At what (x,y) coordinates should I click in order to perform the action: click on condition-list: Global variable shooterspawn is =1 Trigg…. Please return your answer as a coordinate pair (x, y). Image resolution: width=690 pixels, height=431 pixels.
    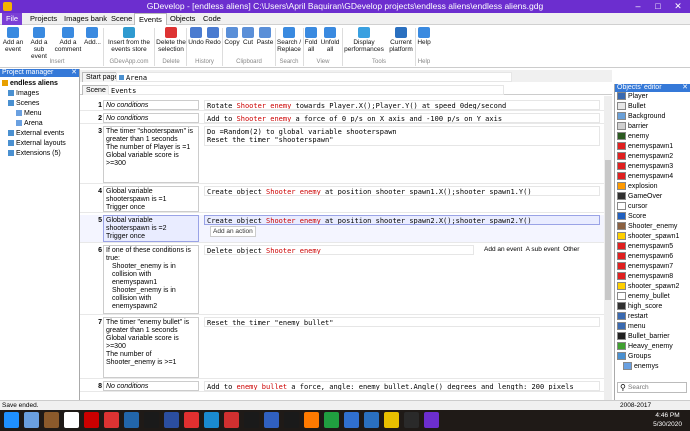
    Looking at the image, I should click on (151, 199).